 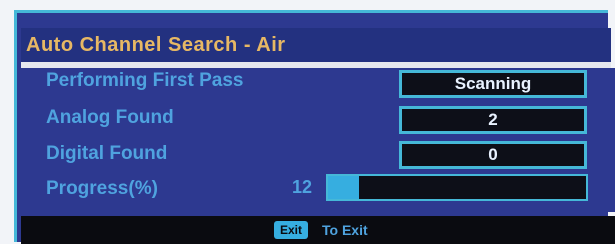 What do you see at coordinates (107, 153) in the screenshot?
I see `digital-found-label: Digital Found` at bounding box center [107, 153].